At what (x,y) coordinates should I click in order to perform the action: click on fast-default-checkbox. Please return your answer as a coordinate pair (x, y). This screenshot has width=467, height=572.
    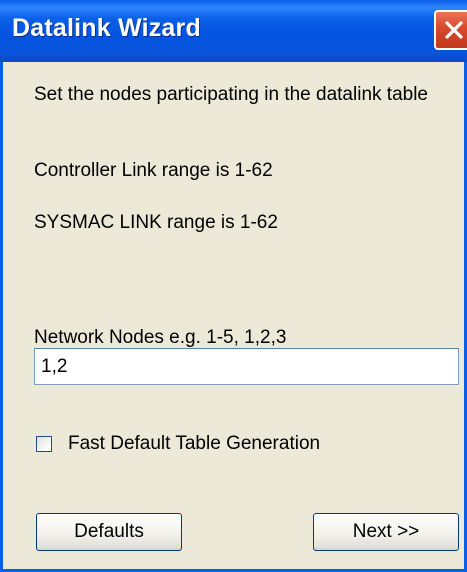
    Looking at the image, I should click on (44, 444).